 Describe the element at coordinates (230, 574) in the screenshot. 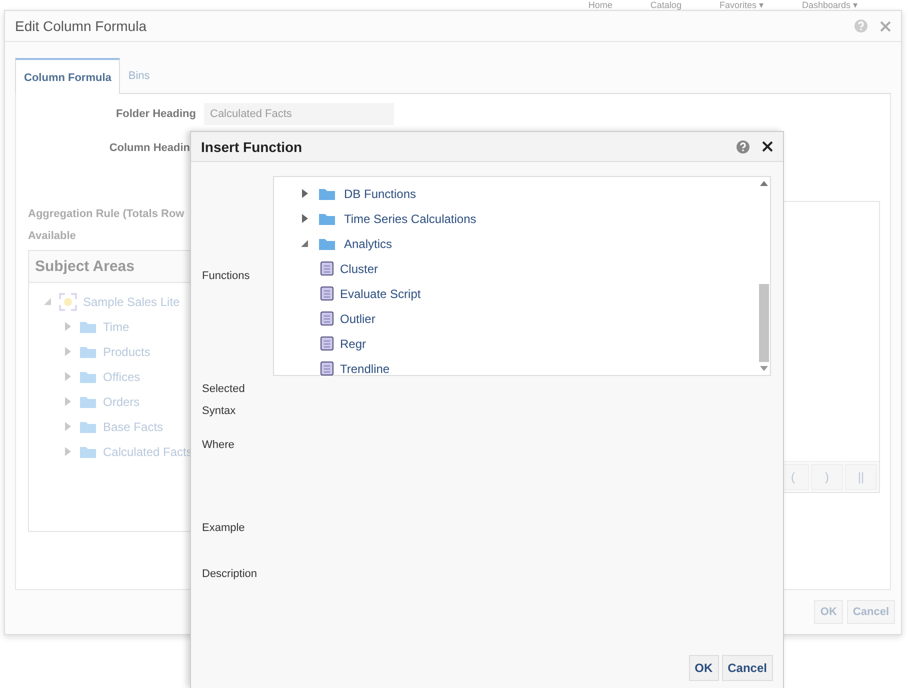

I see `field-label: Description` at that location.